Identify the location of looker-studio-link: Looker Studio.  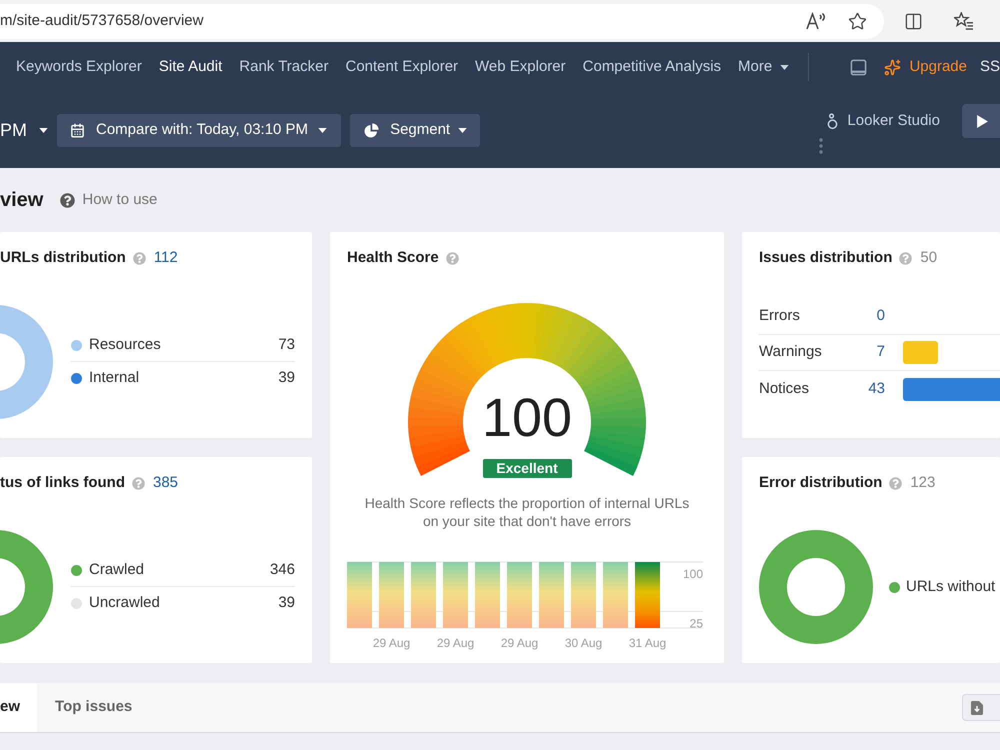
(883, 121).